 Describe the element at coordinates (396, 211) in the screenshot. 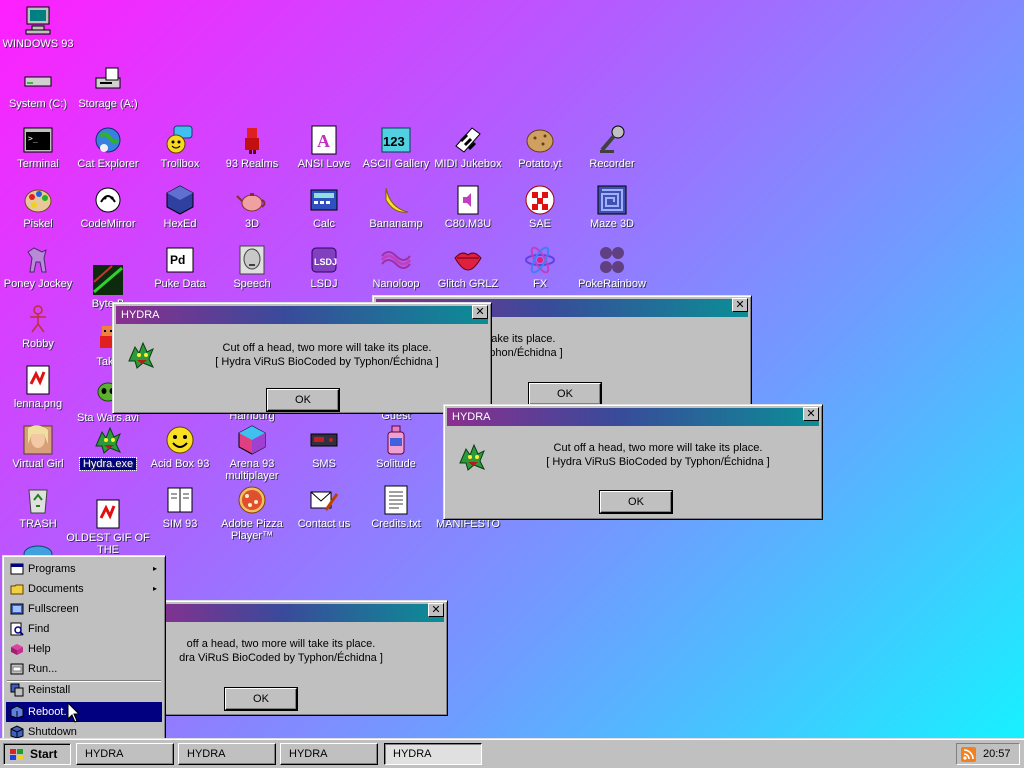

I see `desktop-icon-bananamp: Bananamp` at that location.